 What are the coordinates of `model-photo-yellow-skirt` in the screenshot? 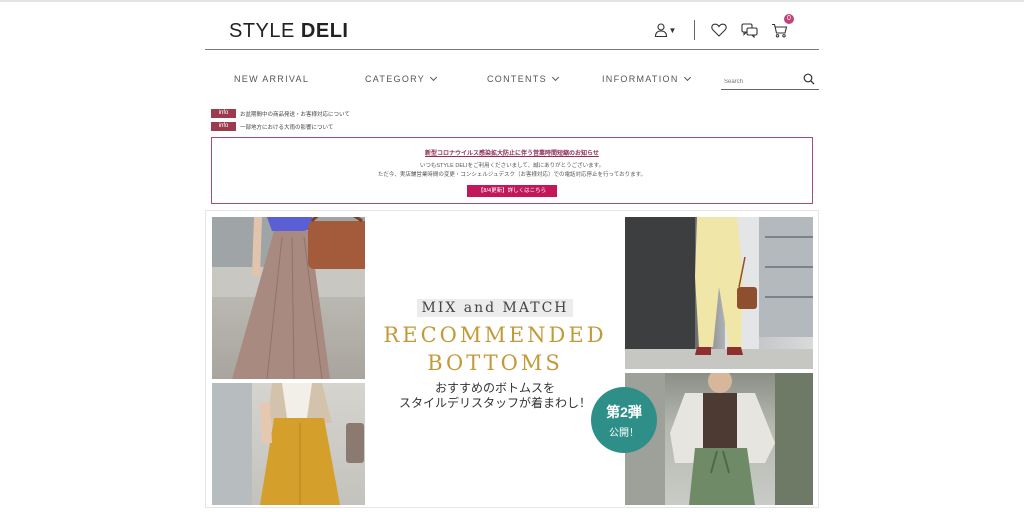 It's located at (288, 444).